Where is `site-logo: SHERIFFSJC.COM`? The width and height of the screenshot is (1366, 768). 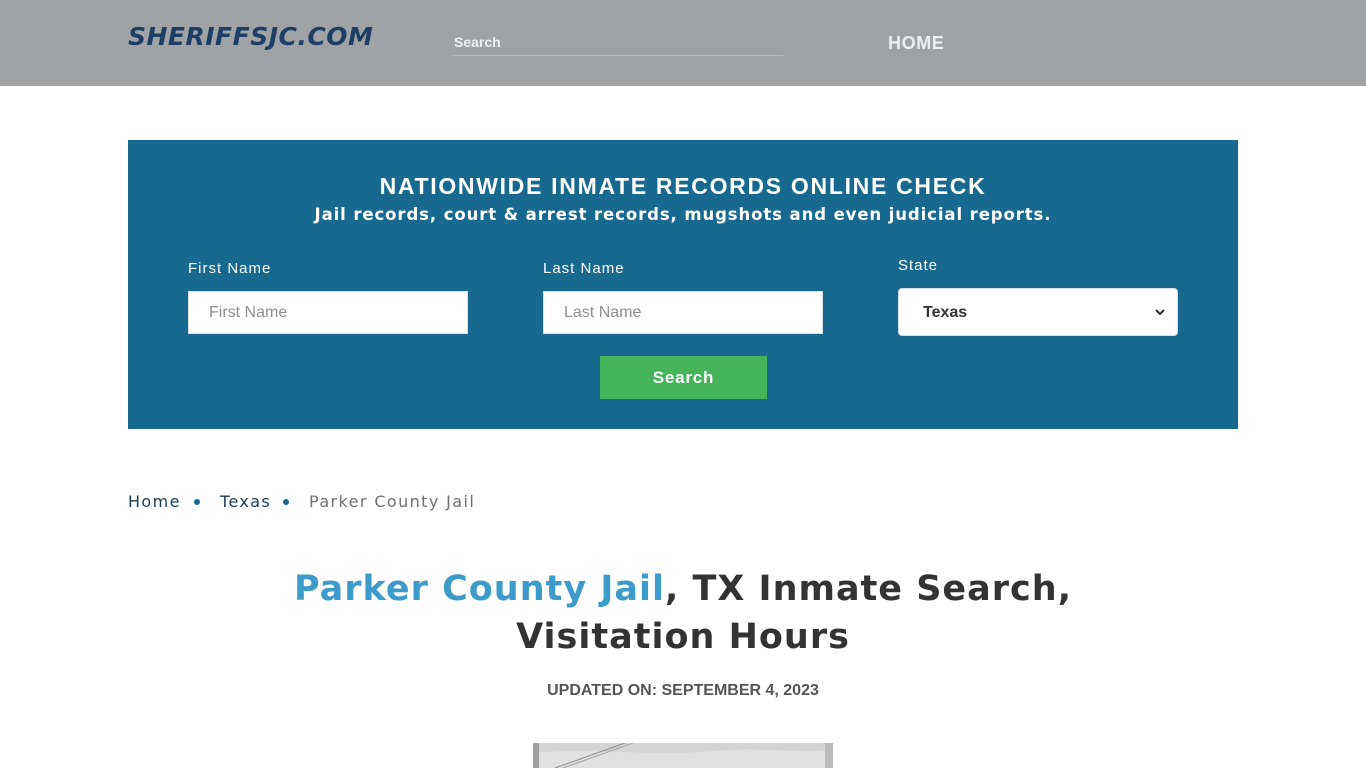
site-logo: SHERIFFSJC.COM is located at coordinates (250, 36).